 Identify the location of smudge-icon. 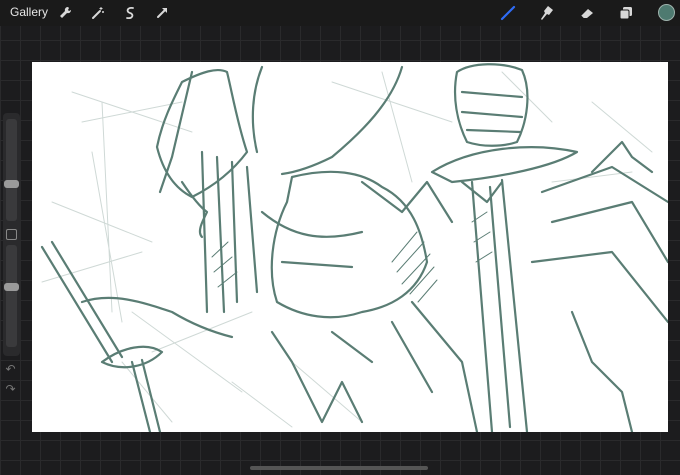
(547, 13).